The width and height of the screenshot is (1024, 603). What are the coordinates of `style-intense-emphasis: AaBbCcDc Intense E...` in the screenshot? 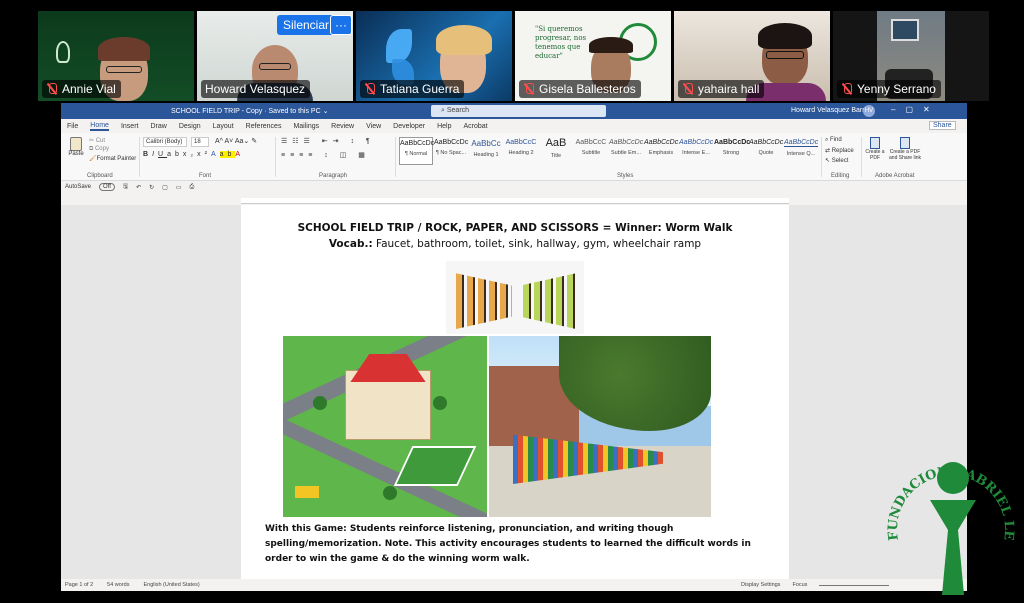 It's located at (696, 151).